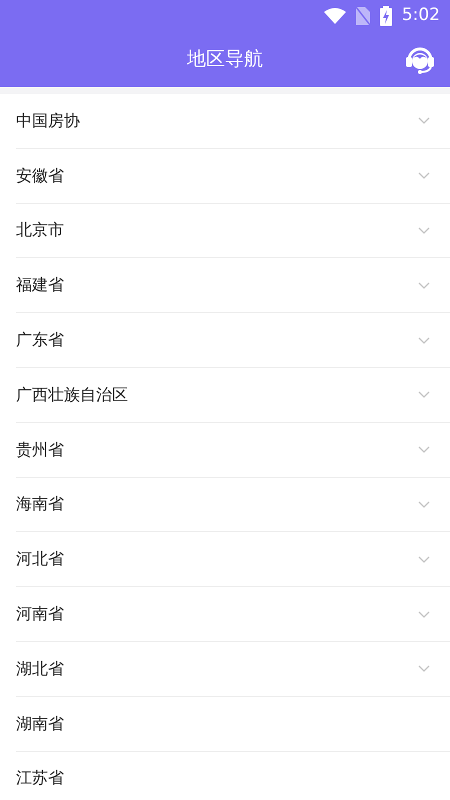 This screenshot has width=450, height=800. What do you see at coordinates (233, 776) in the screenshot?
I see `region-row: 江苏省` at bounding box center [233, 776].